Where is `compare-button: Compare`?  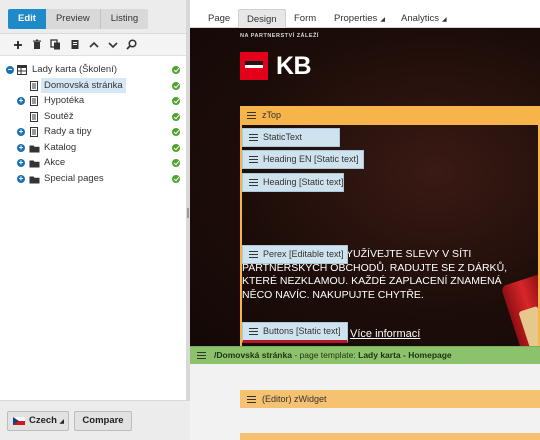
compare-button: Compare is located at coordinates (103, 421).